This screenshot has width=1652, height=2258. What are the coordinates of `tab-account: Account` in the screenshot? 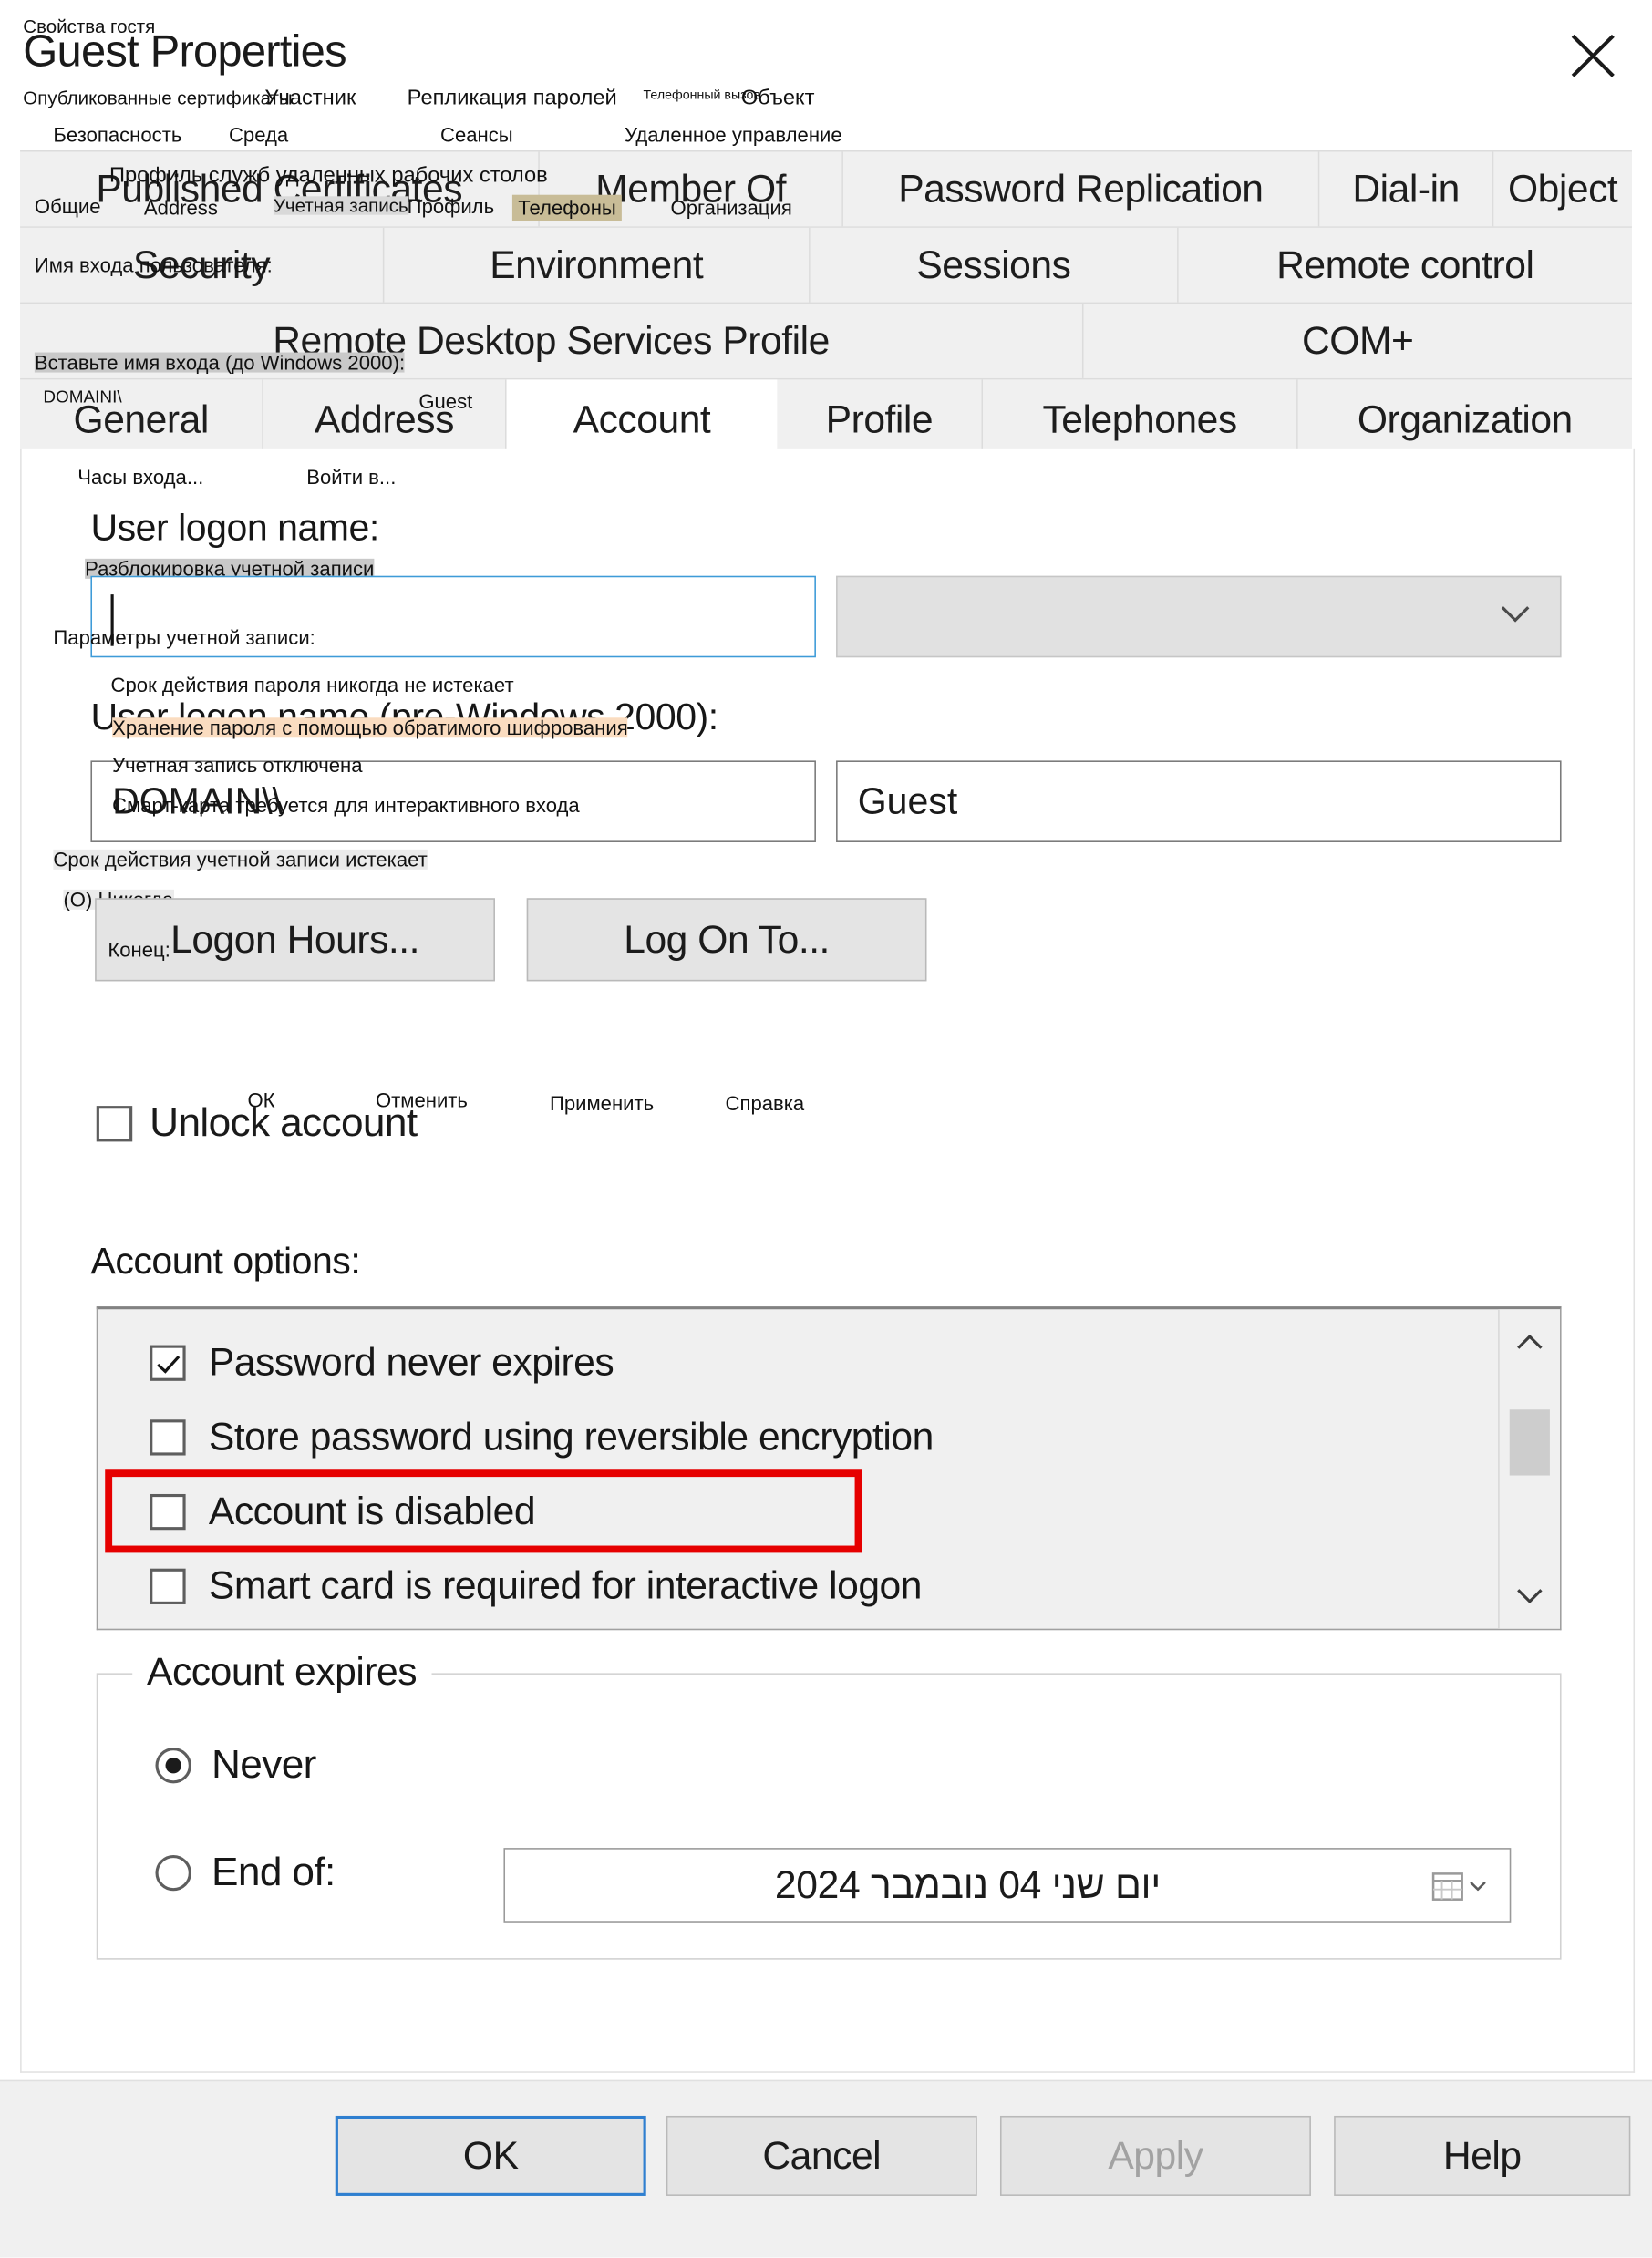 It's located at (642, 419).